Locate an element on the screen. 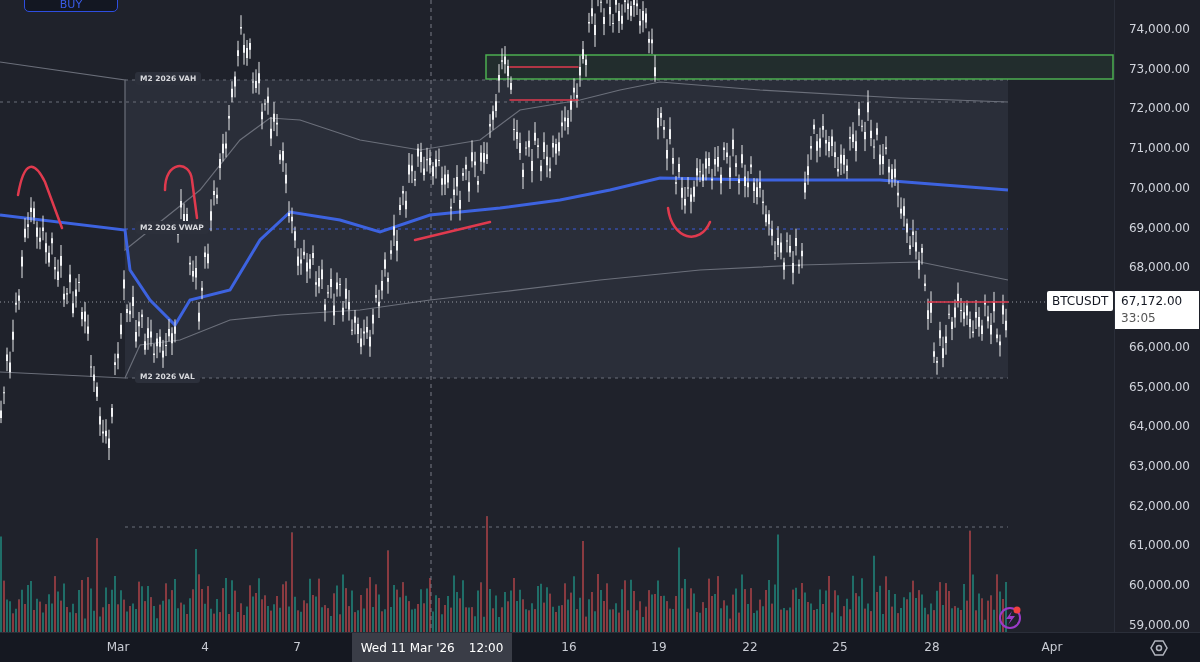 Image resolution: width=1200 pixels, height=662 pixels. price-tick: 69,000.00 is located at coordinates (1159, 227).